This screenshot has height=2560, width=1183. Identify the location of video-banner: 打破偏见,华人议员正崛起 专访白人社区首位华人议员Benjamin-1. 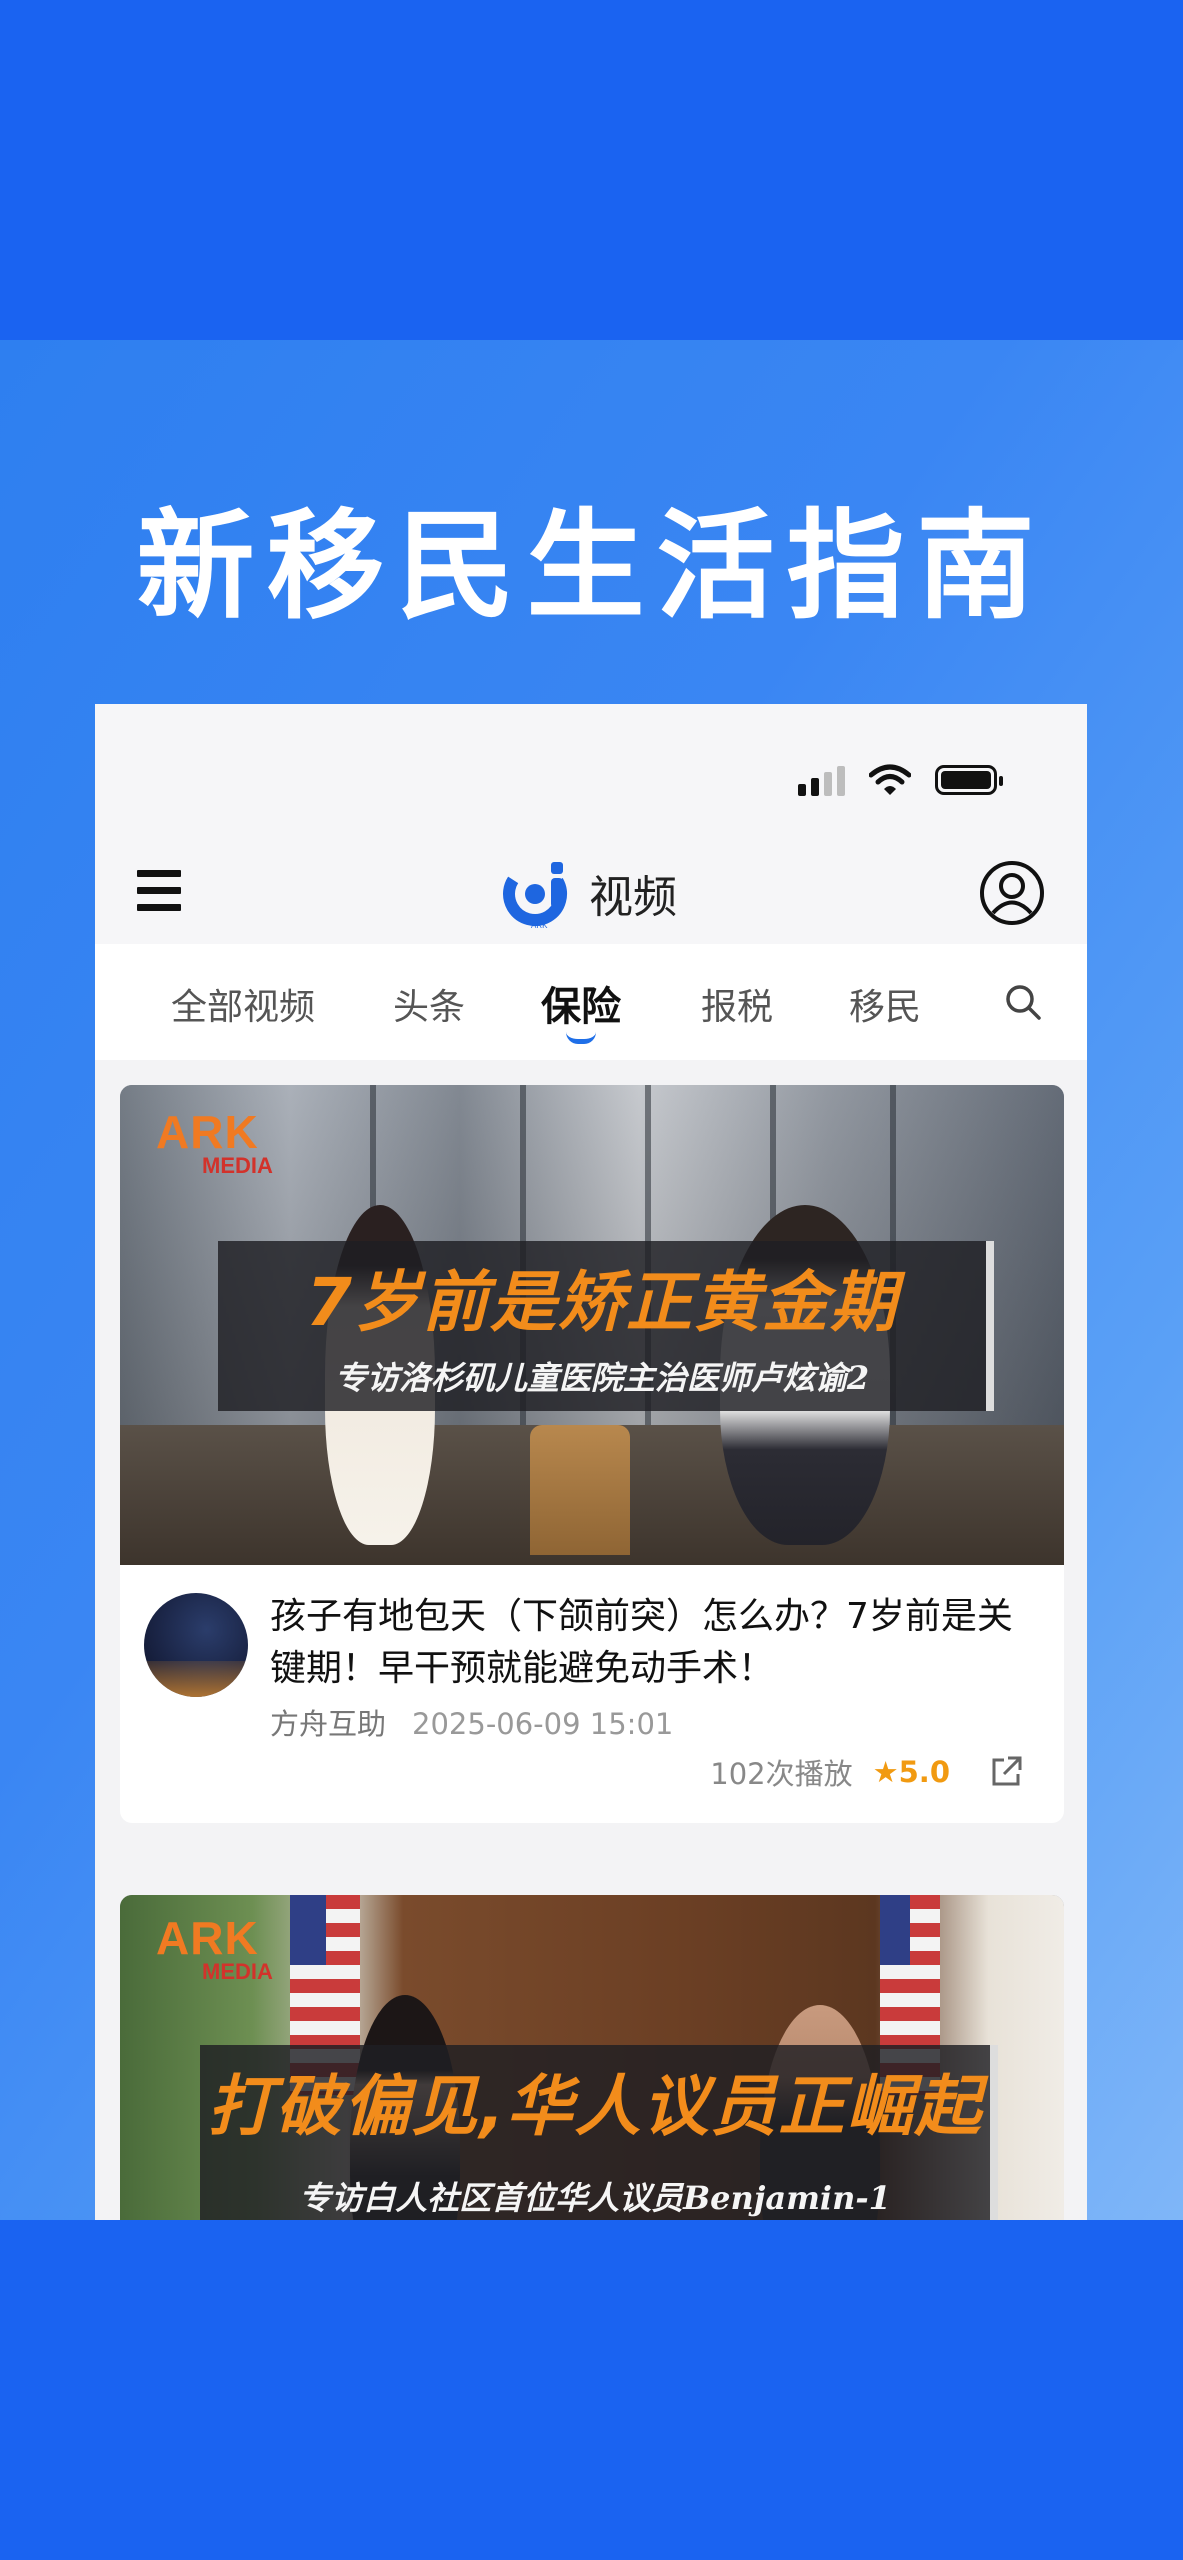
(599, 2132).